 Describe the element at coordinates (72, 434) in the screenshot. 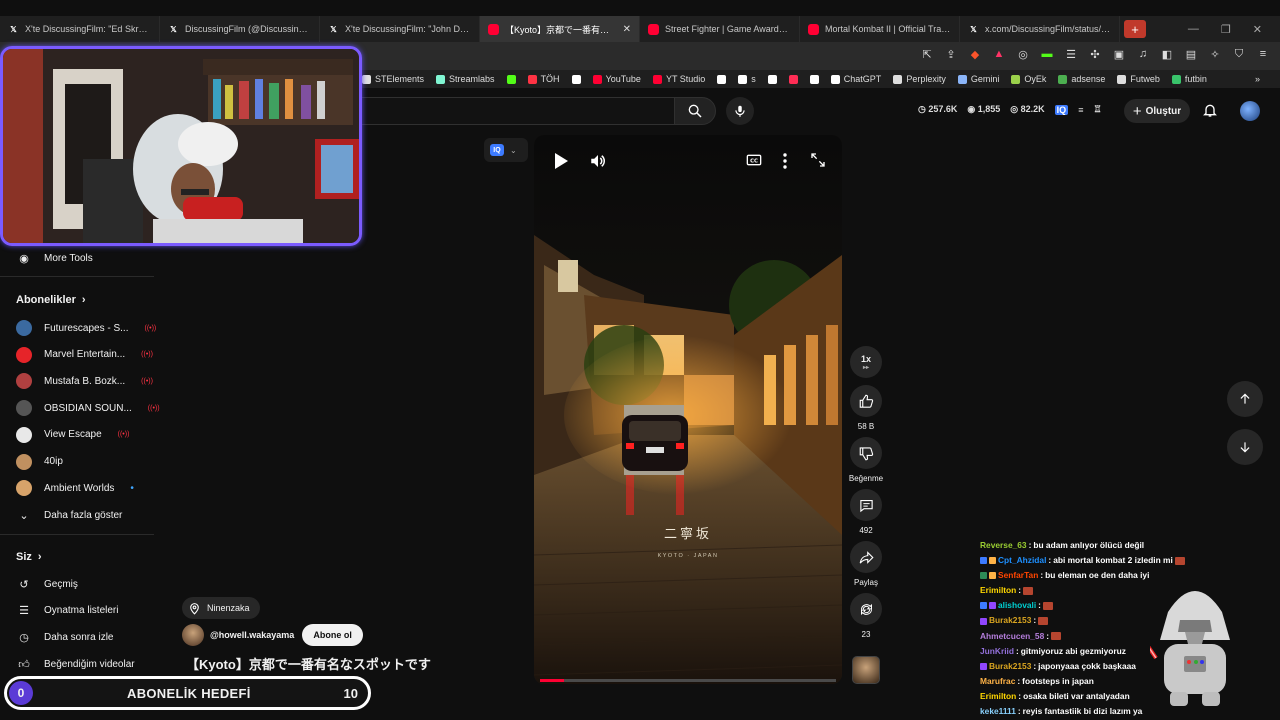

I see `sidebar-channel: View Escape ((•))` at that location.